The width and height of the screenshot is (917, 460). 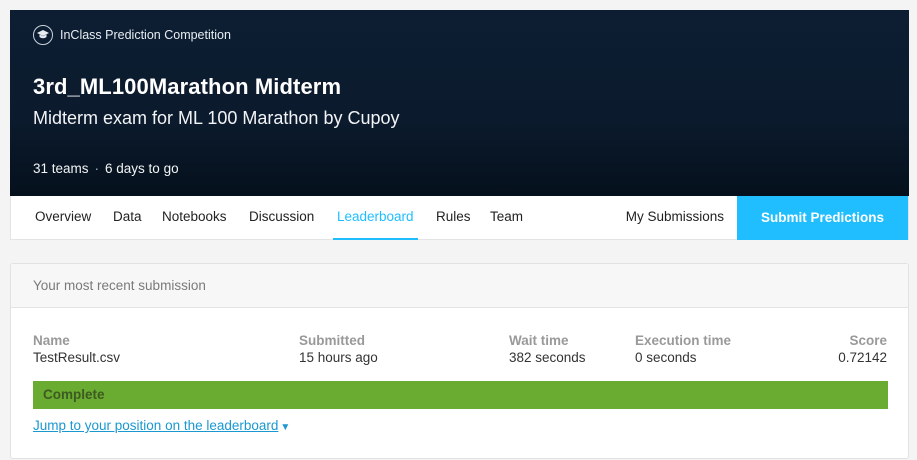 What do you see at coordinates (63, 218) in the screenshot?
I see `tab-overview: Overview` at bounding box center [63, 218].